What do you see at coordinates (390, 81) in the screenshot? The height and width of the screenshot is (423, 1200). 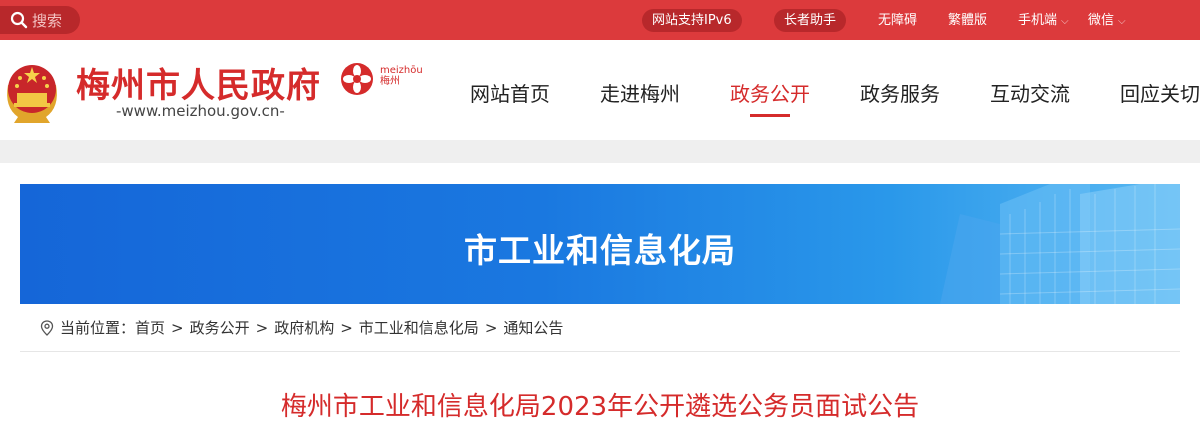 I see `flower-label-chinese: 梅州` at bounding box center [390, 81].